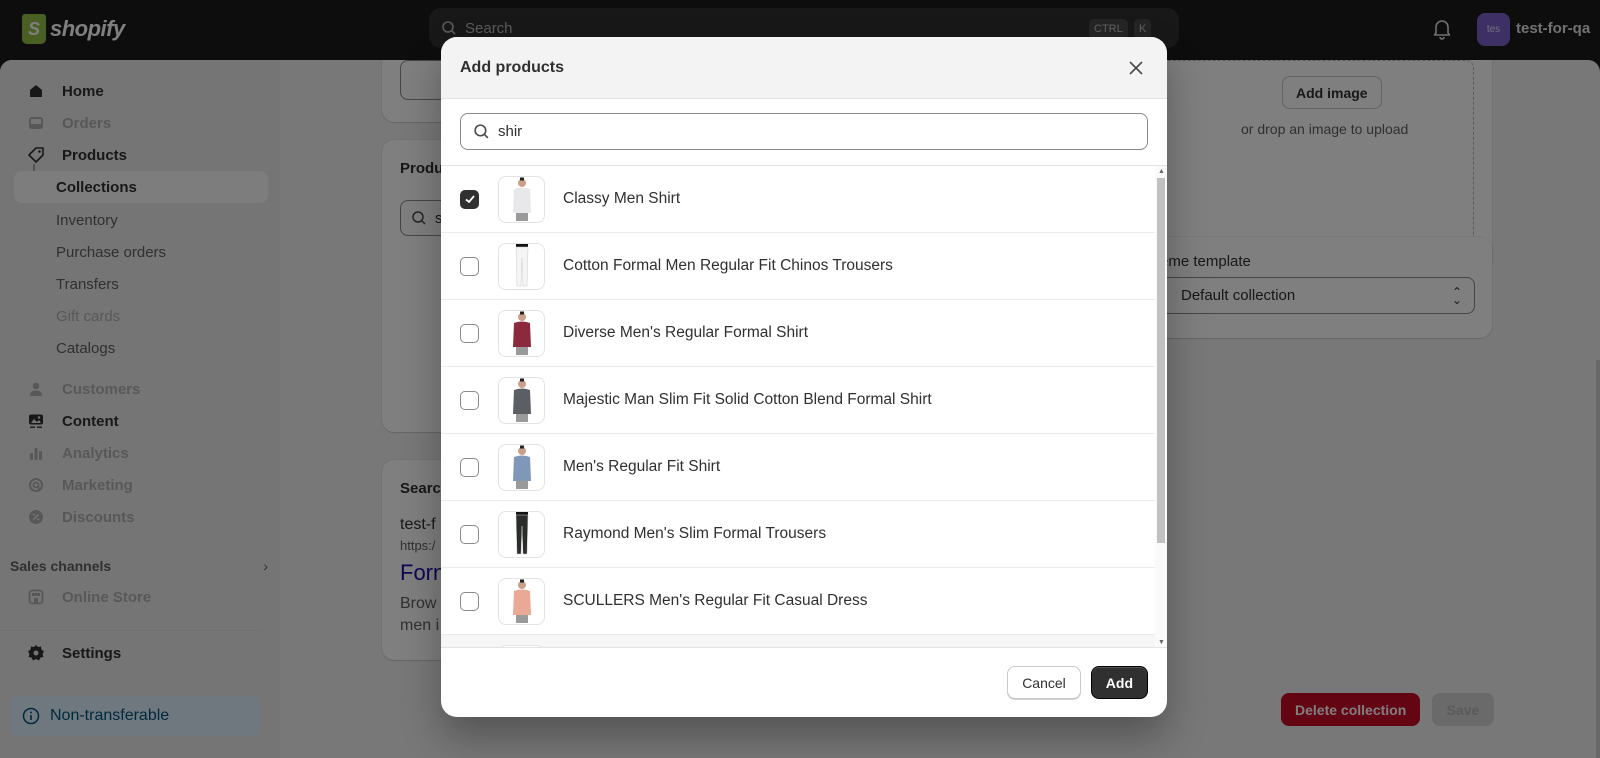  Describe the element at coordinates (512, 67) in the screenshot. I see `dialog-title: Add products` at that location.